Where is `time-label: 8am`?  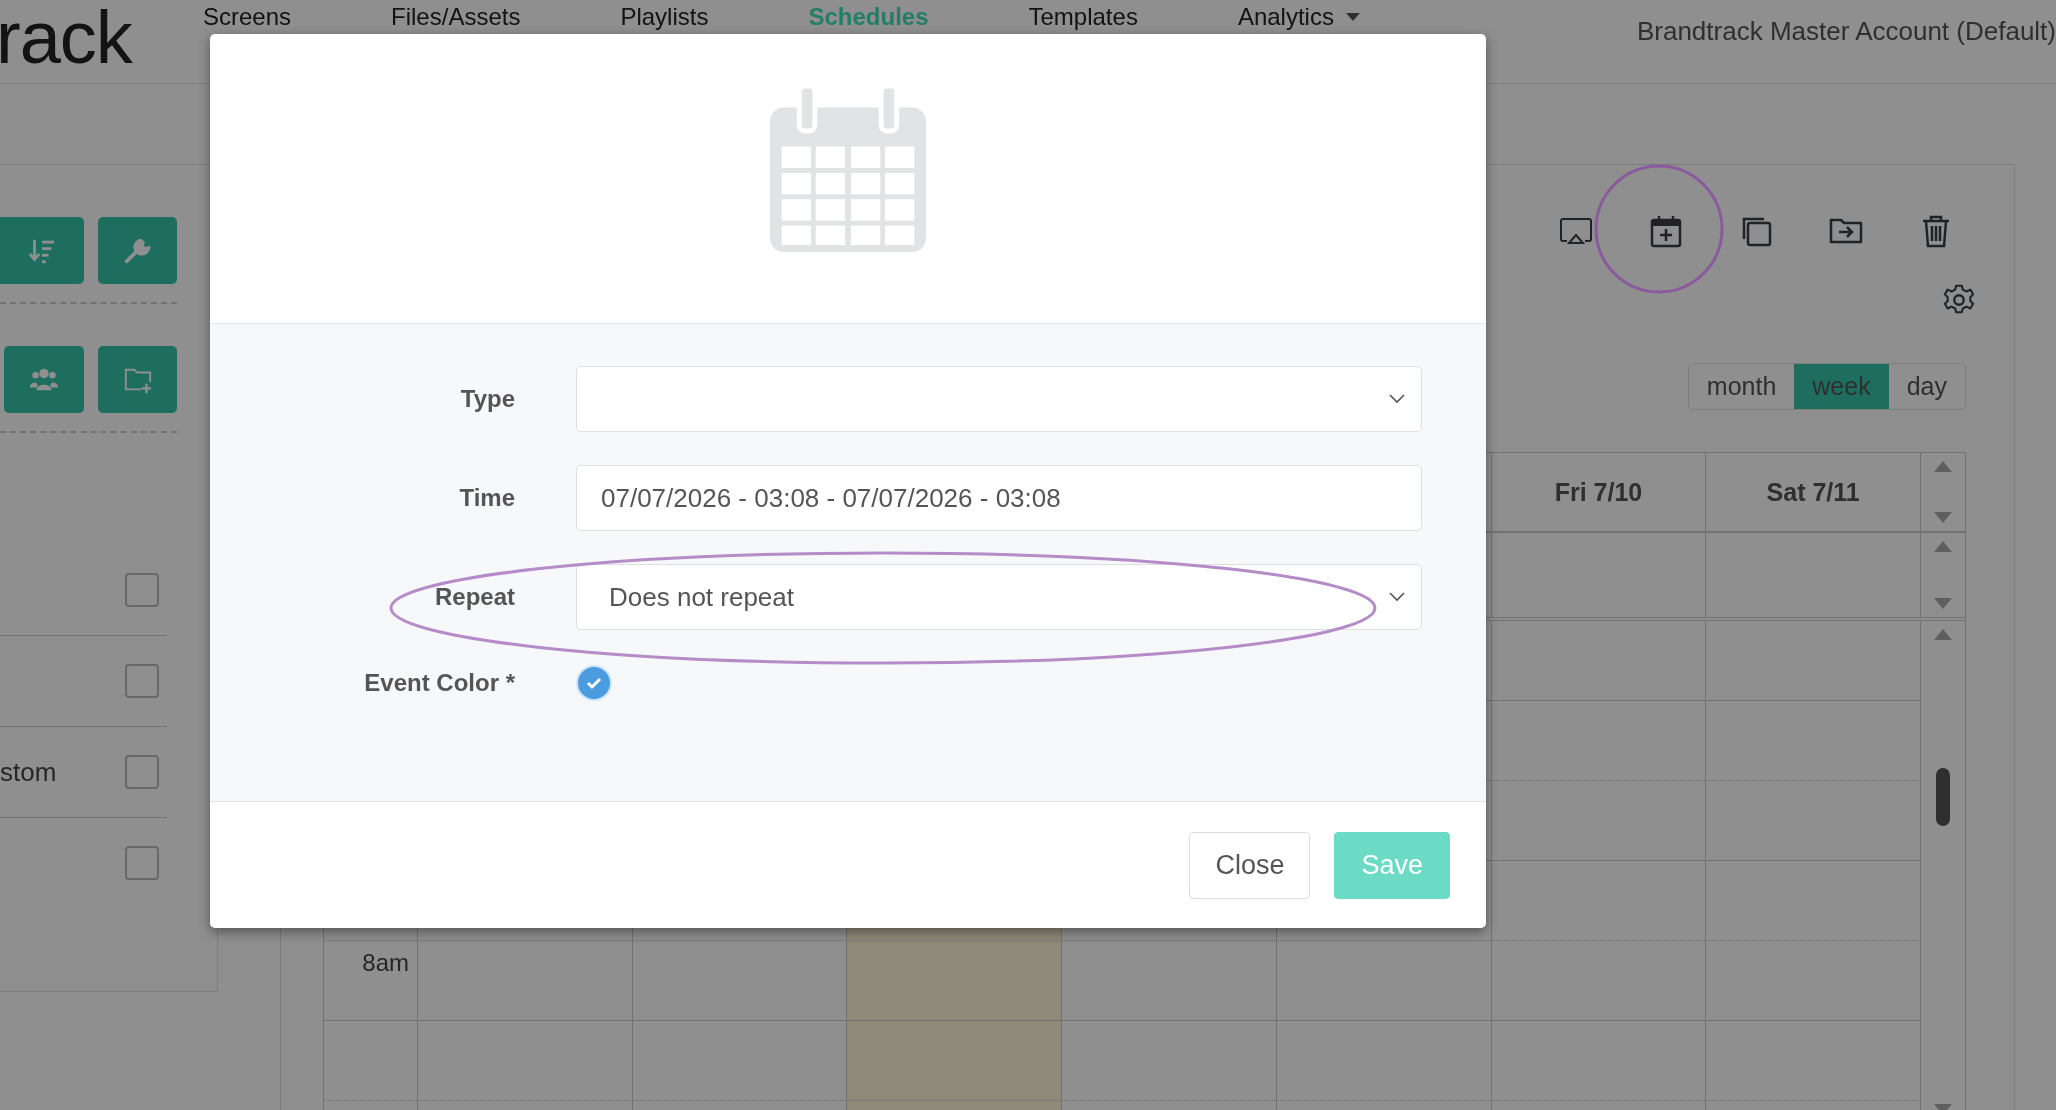 time-label: 8am is located at coordinates (386, 963).